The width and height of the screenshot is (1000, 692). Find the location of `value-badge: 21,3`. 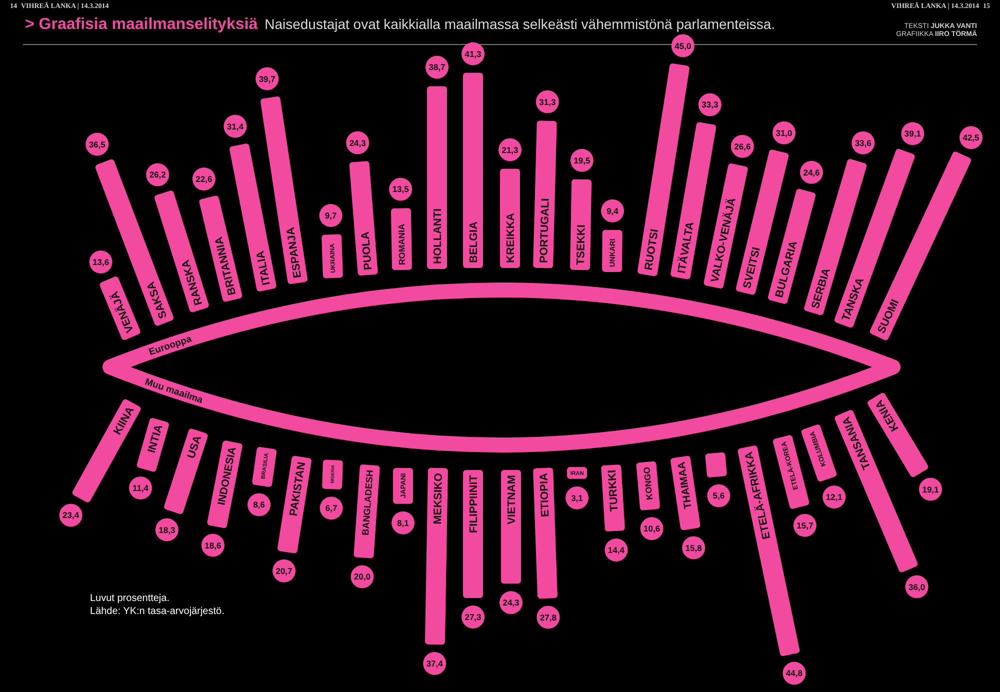

value-badge: 21,3 is located at coordinates (510, 150).